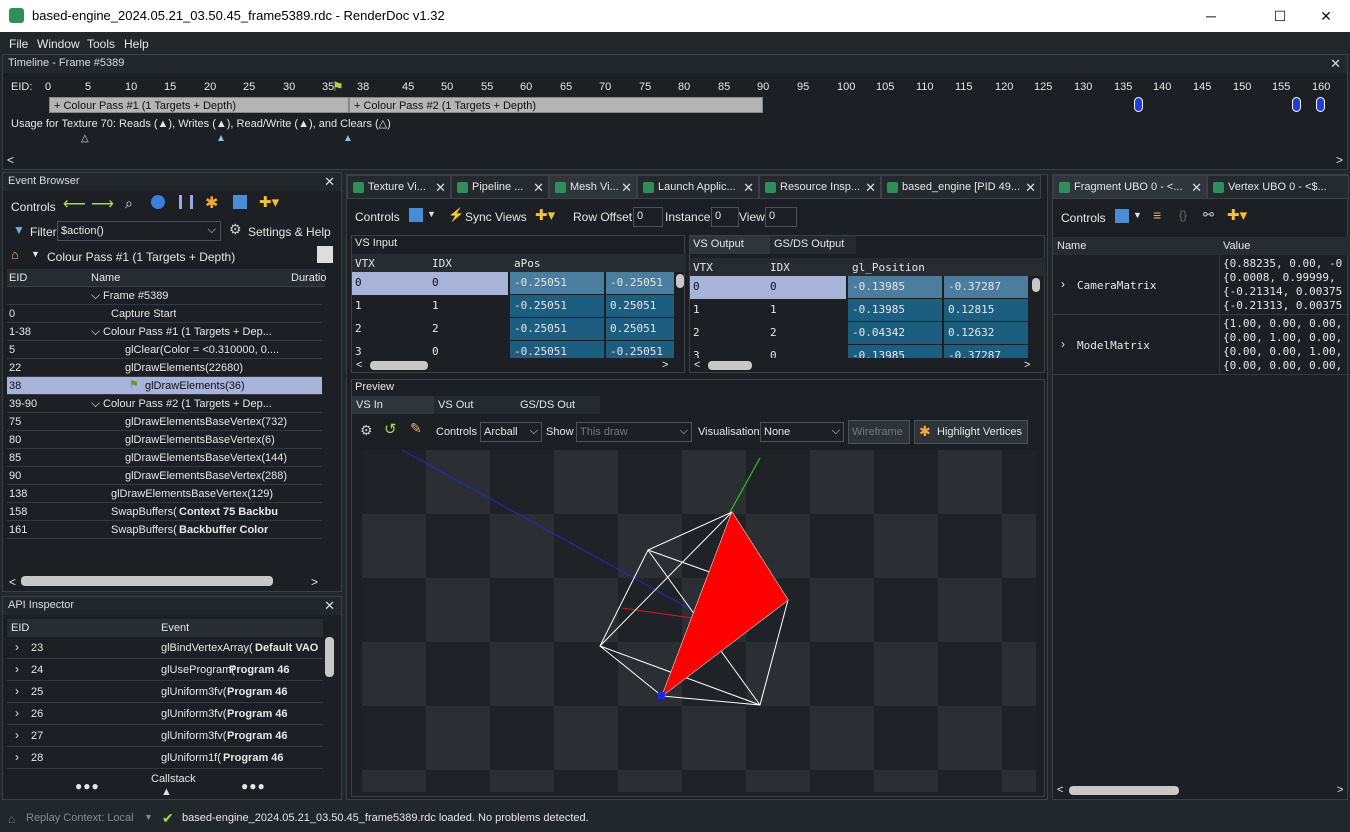 Image resolution: width=1350 pixels, height=832 pixels. I want to click on event-row: 158 SwapBuffers(Context 75 Backbu, so click(164, 512).